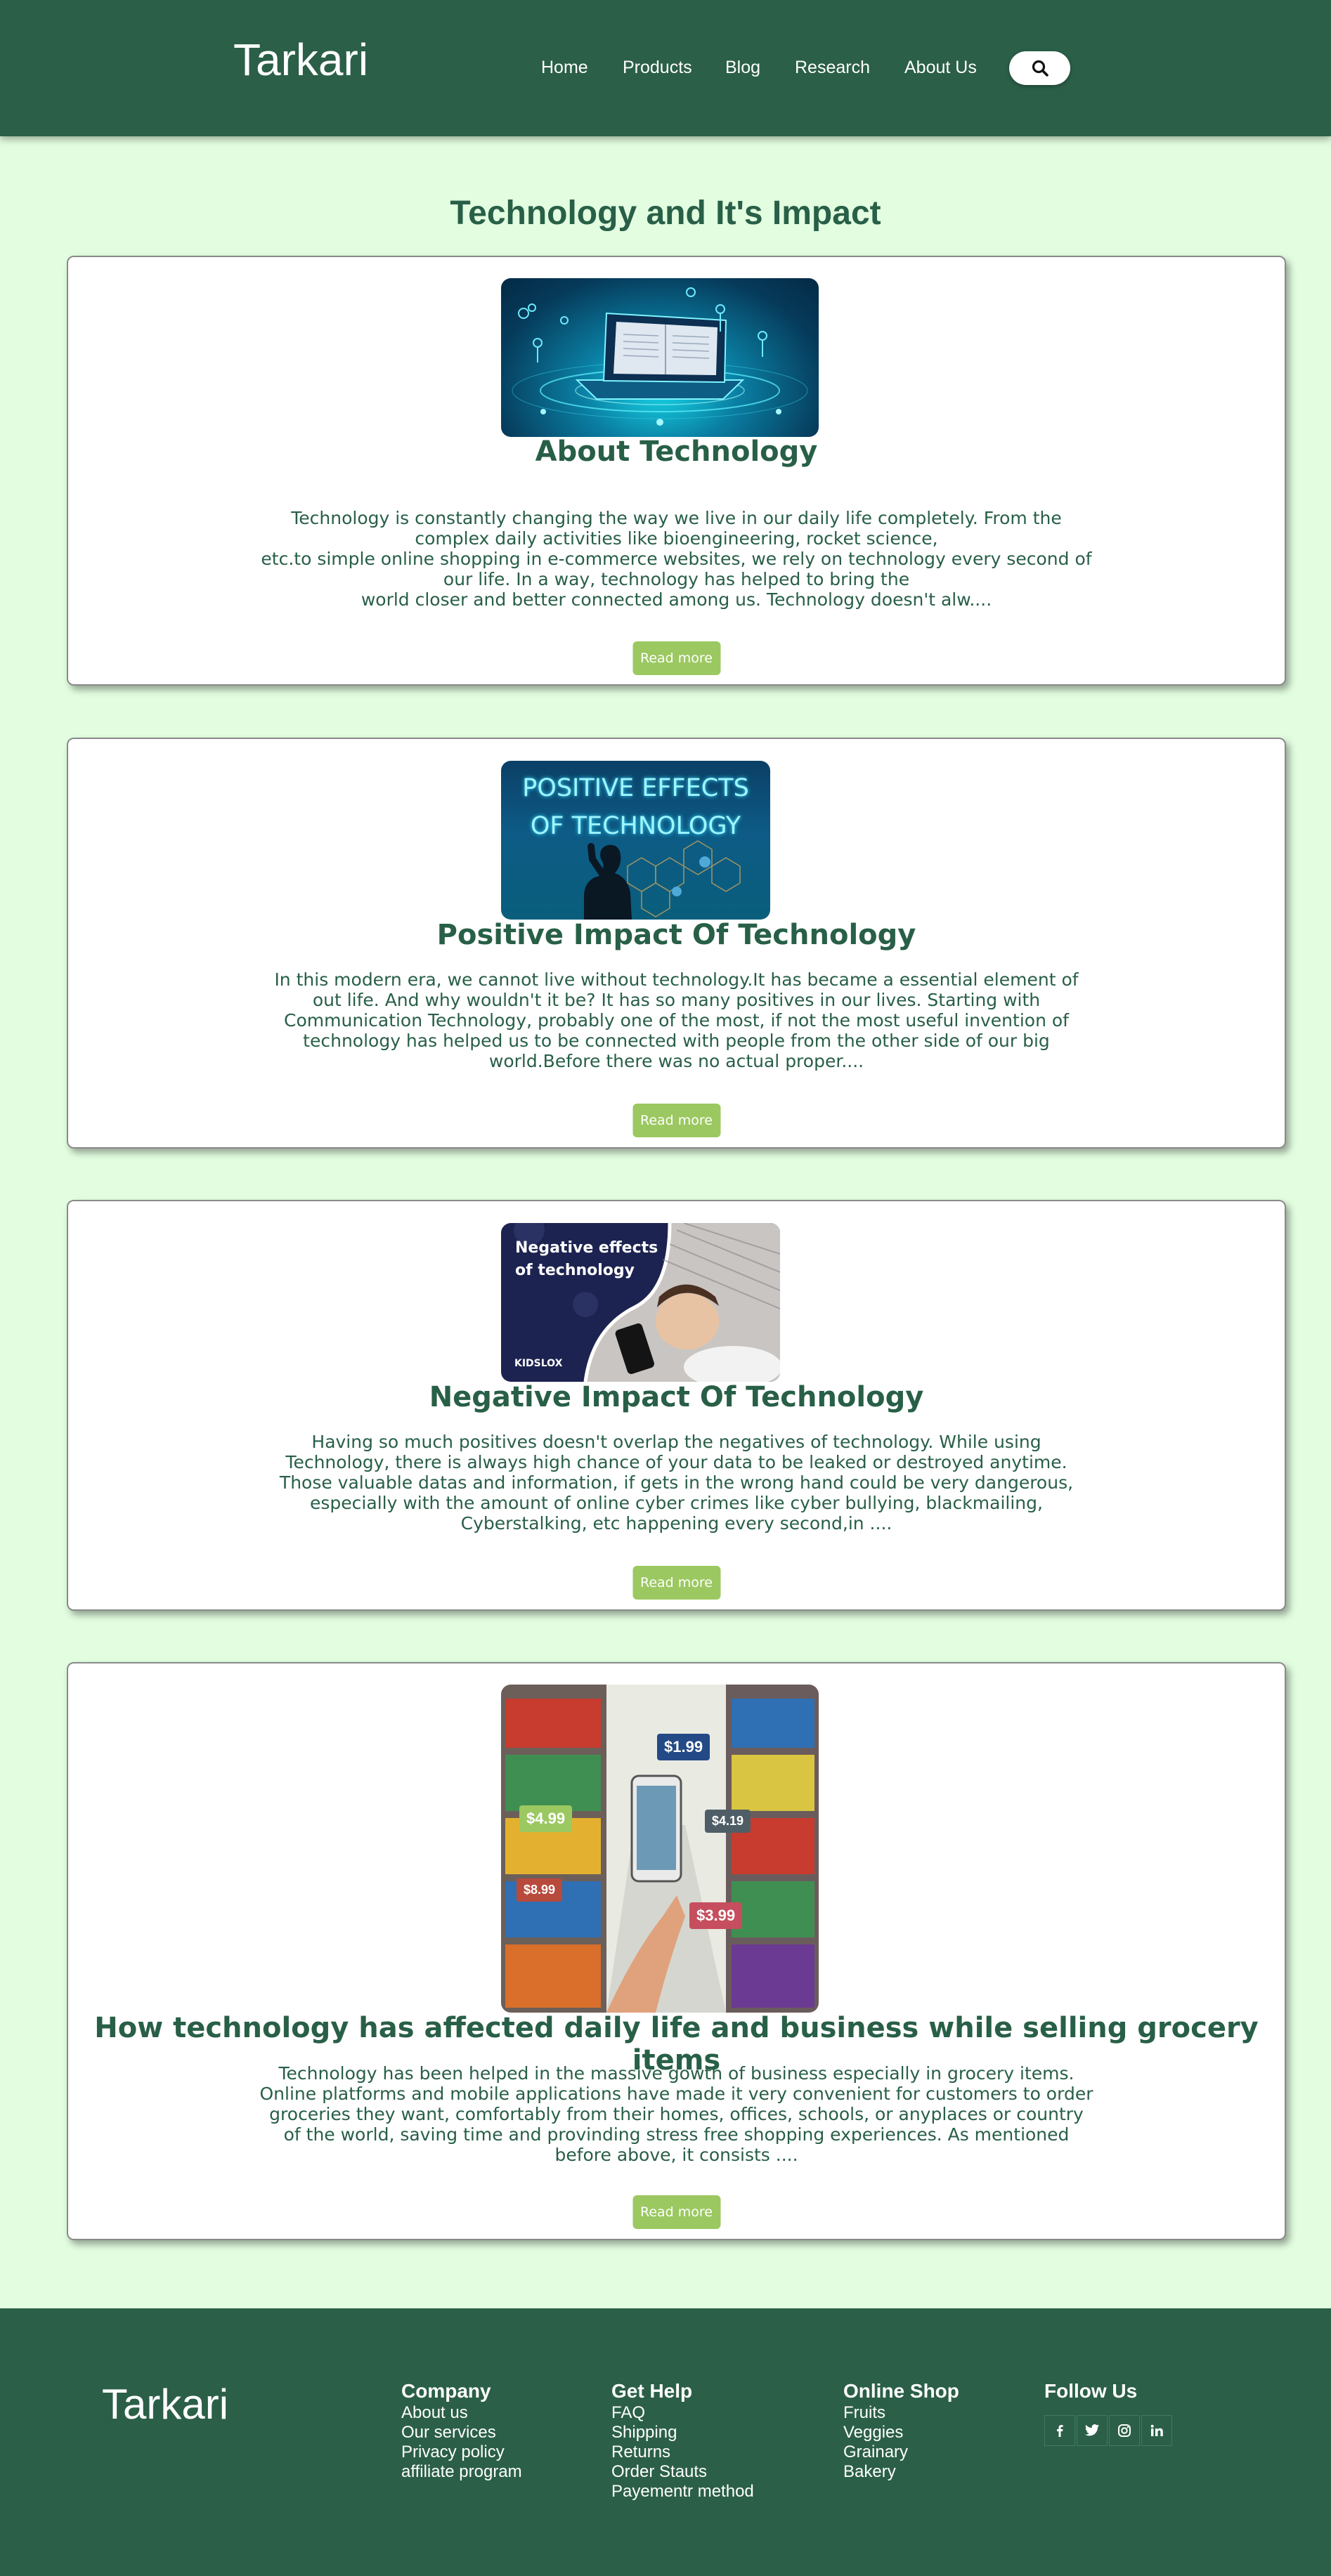 The width and height of the screenshot is (1331, 2576). Describe the element at coordinates (300, 60) in the screenshot. I see `site-logo: Tarkari` at that location.